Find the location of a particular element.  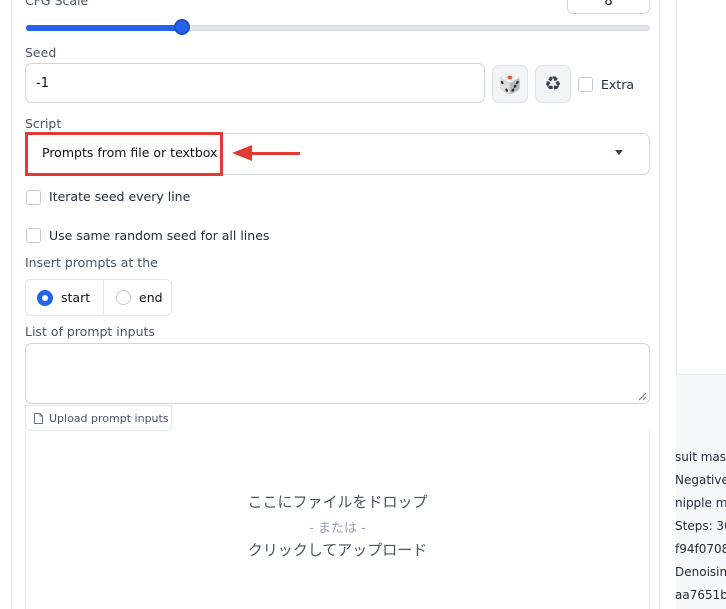

radio-option-end: end is located at coordinates (139, 297).